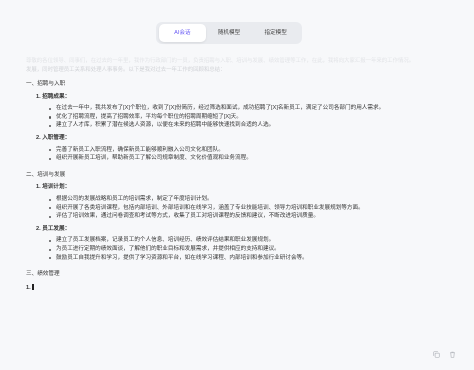  I want to click on list-item: 组织开展新员工培训，帮助新员工了解公司规章制度、文化价值观和业务流程。, so click(253, 158).